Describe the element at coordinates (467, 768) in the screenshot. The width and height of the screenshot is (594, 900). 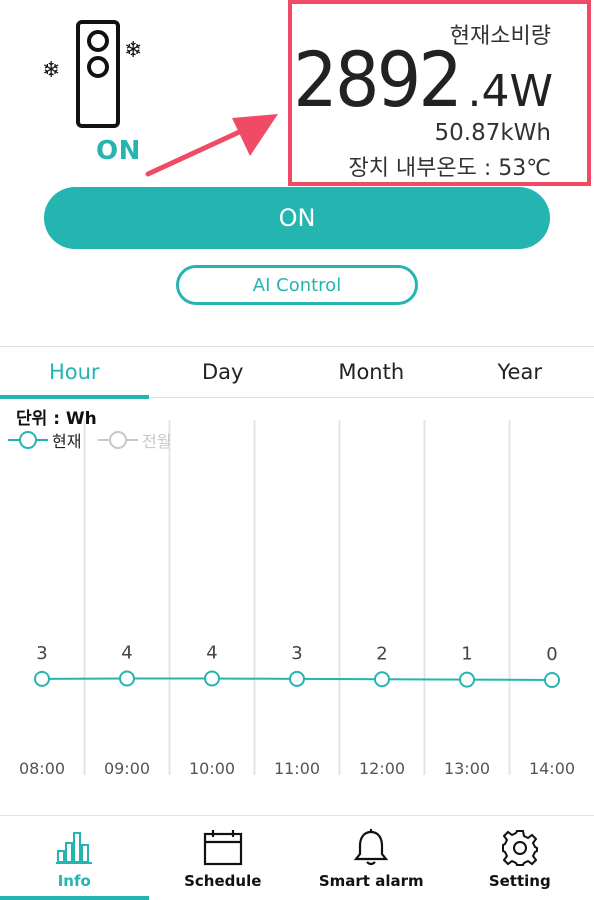
I see `x-tick-label: 13:00` at that location.